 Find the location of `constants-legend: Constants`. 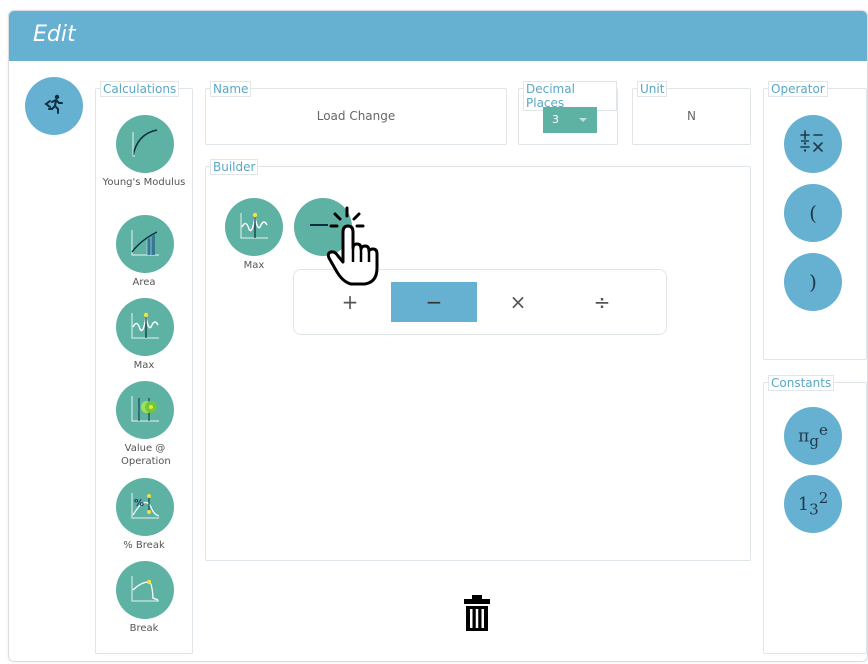

constants-legend: Constants is located at coordinates (801, 383).